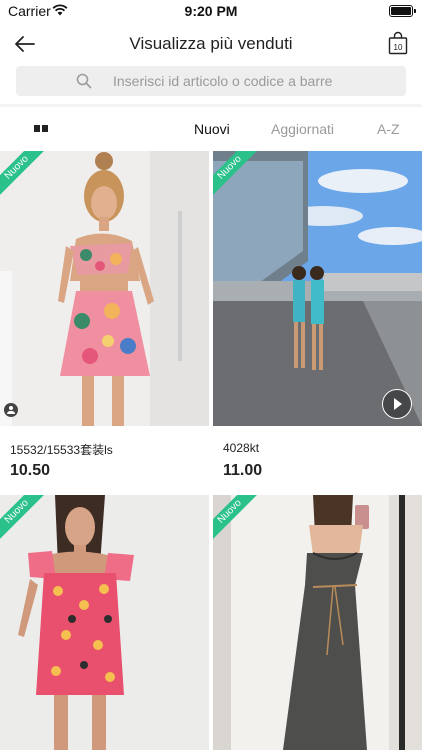  Describe the element at coordinates (397, 404) in the screenshot. I see `play-video-icon` at that location.